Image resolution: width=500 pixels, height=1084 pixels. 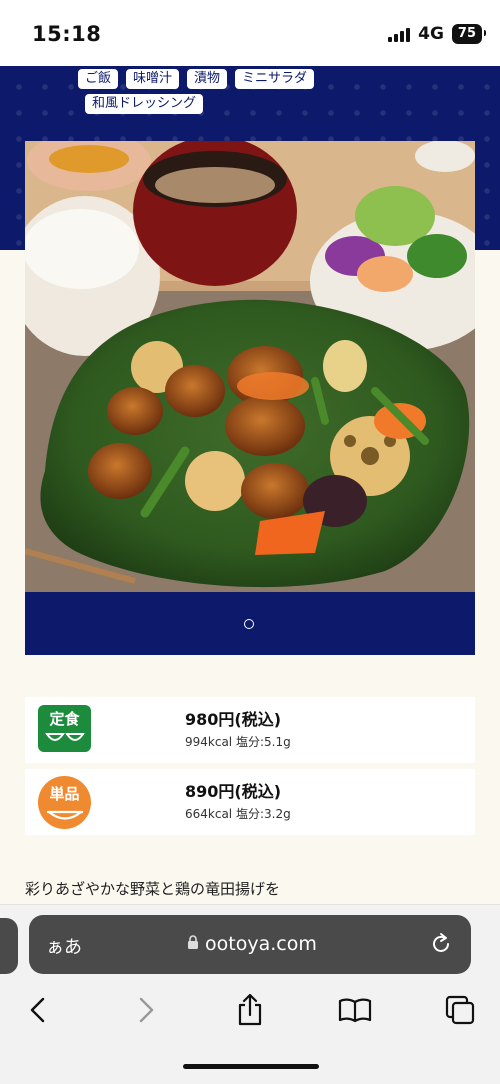 What do you see at coordinates (38, 1010) in the screenshot?
I see `back-icon` at bounding box center [38, 1010].